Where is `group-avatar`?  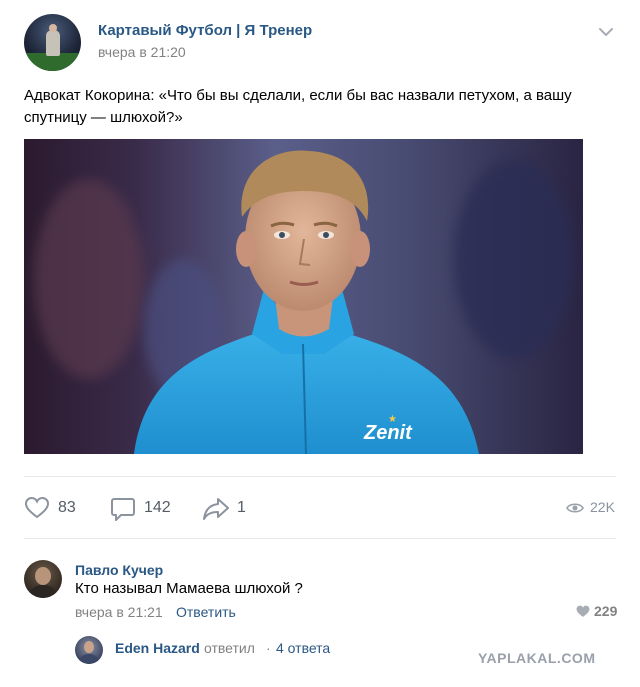
group-avatar is located at coordinates (52, 42).